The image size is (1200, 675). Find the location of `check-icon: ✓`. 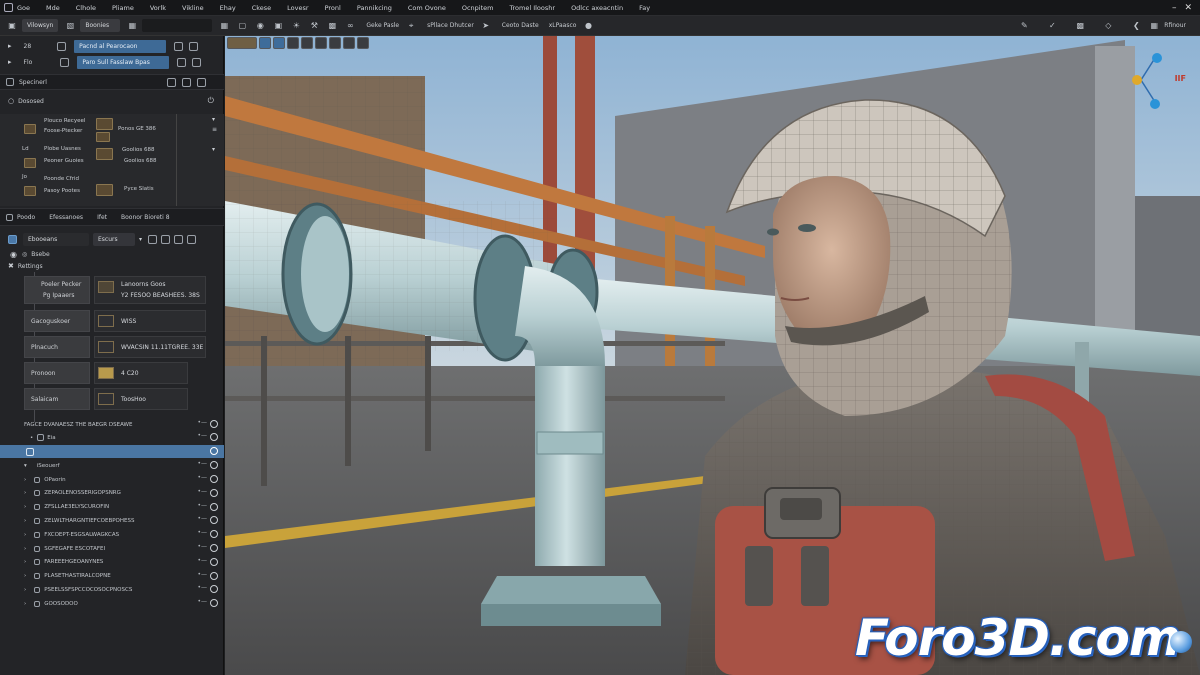

check-icon: ✓ is located at coordinates (1052, 26).